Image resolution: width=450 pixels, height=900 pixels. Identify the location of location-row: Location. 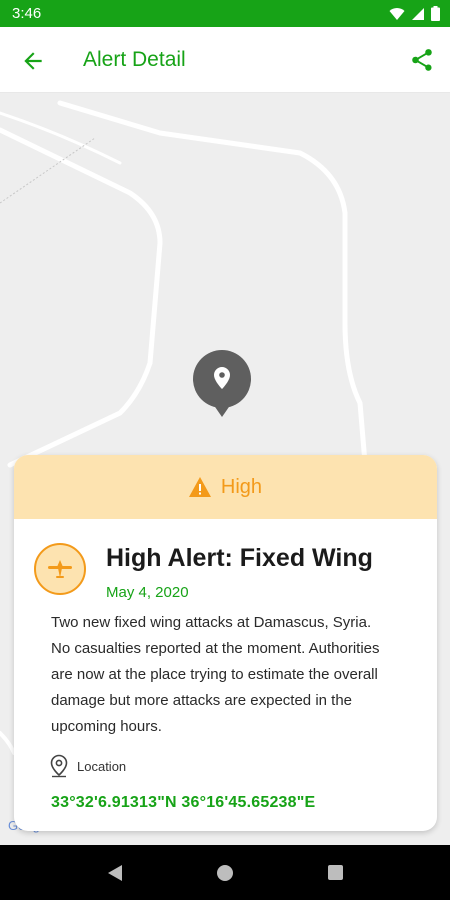
(87, 766).